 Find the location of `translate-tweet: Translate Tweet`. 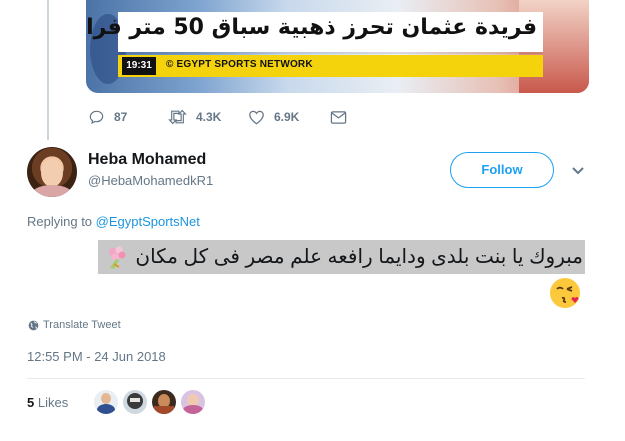

translate-tweet: Translate Tweet is located at coordinates (74, 325).